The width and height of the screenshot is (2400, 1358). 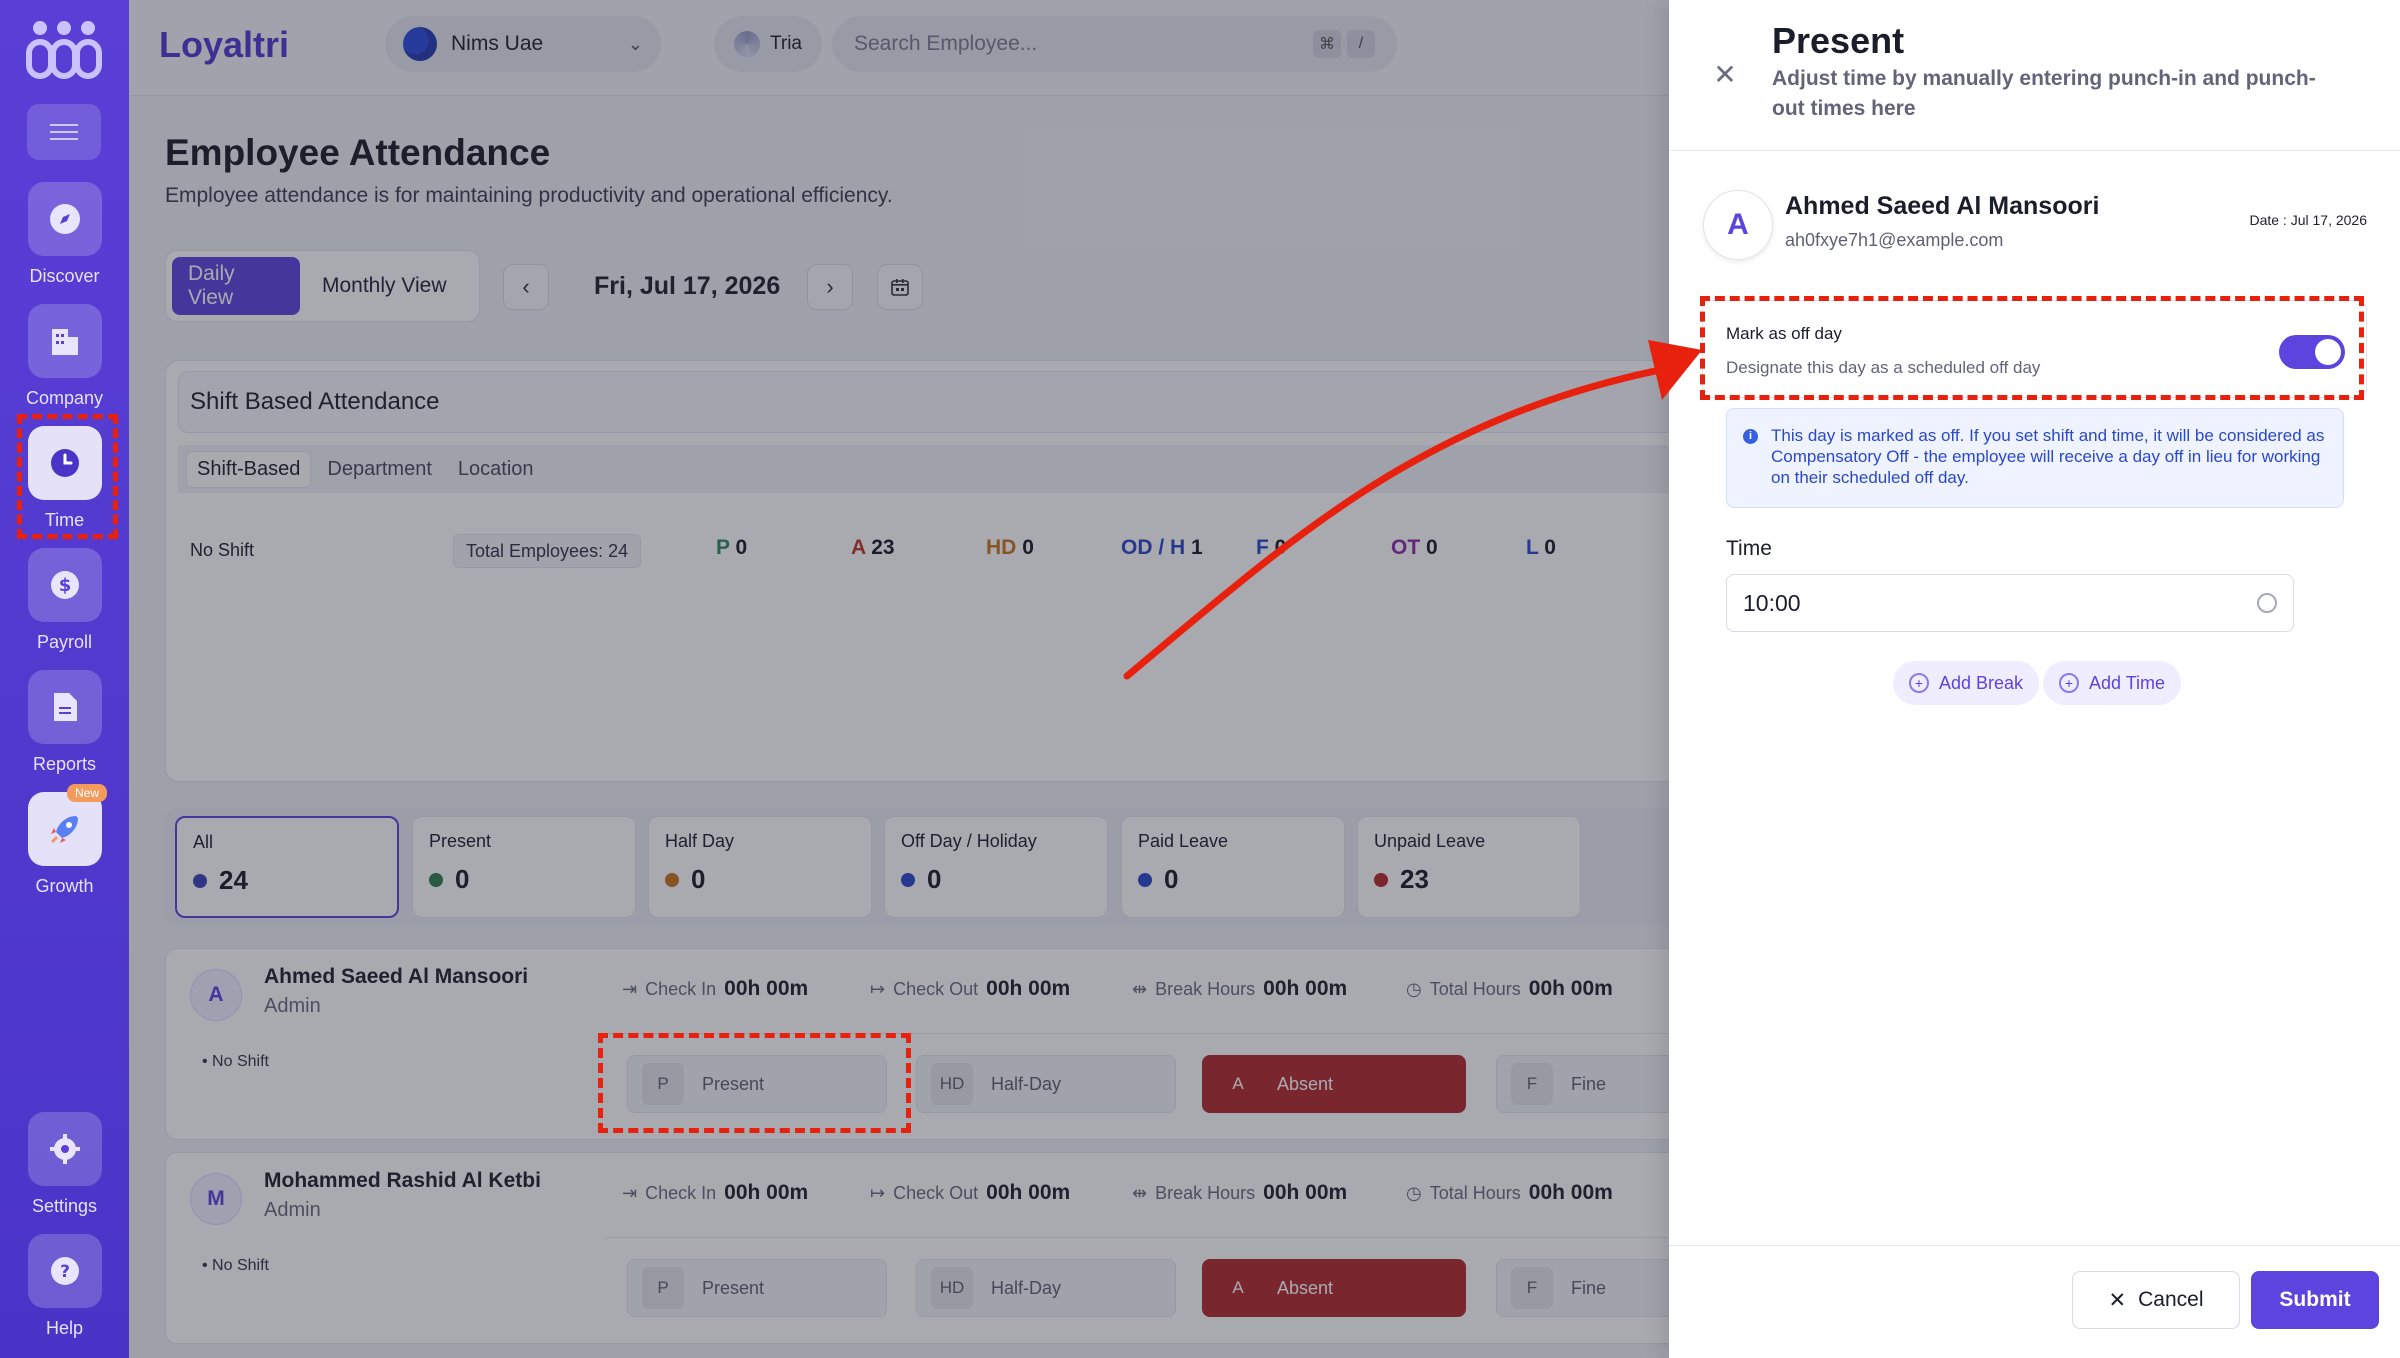 I want to click on employee-email: ah0fxye7h1@example.com, so click(x=1894, y=240).